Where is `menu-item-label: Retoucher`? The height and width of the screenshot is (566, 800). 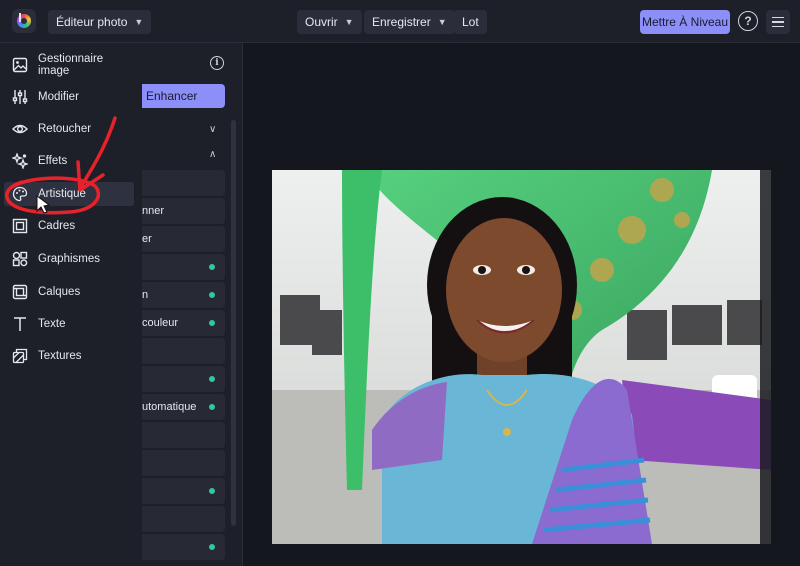 menu-item-label: Retoucher is located at coordinates (65, 129).